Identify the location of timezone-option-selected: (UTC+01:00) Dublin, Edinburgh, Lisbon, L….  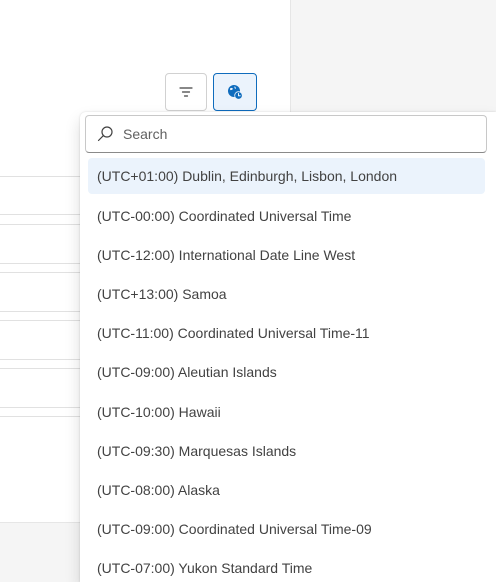
(286, 176).